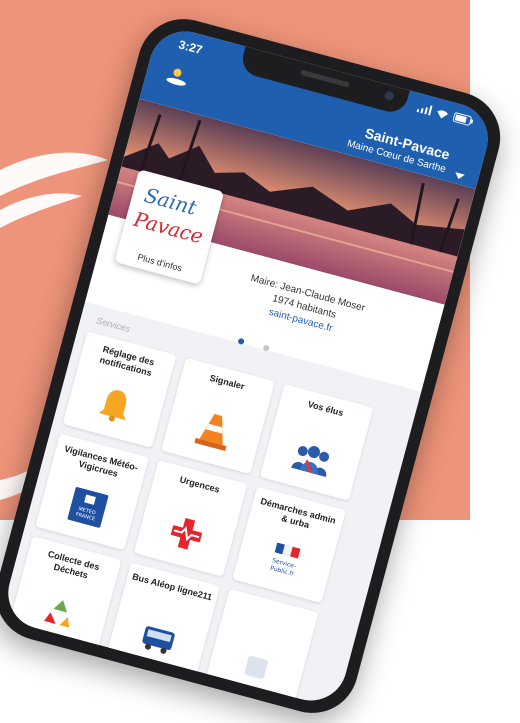 This screenshot has height=723, width=520. What do you see at coordinates (127, 361) in the screenshot?
I see `service-tile-label: Réglage des notifications` at bounding box center [127, 361].